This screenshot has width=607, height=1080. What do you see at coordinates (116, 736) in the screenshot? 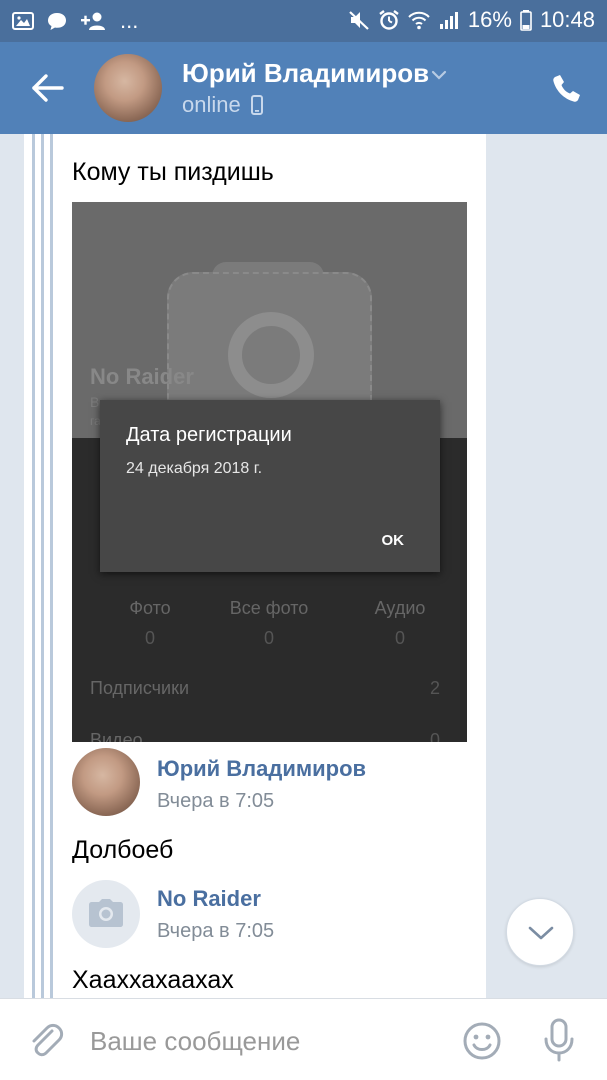
I see `row-label: Видео` at bounding box center [116, 736].